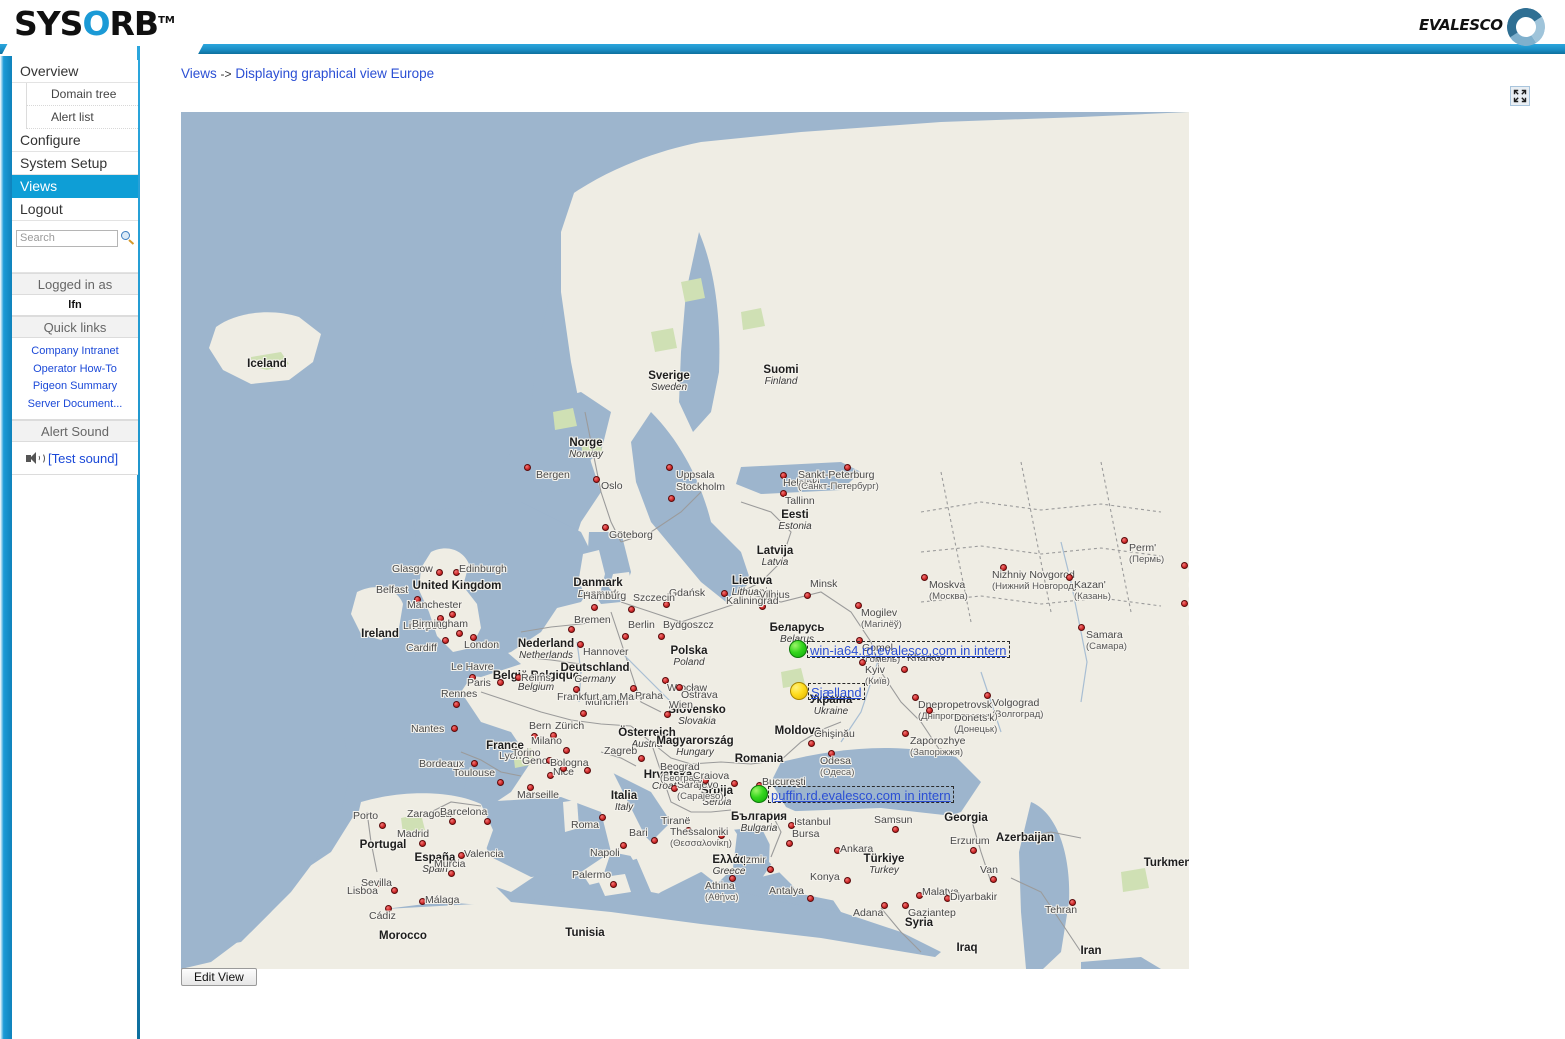 The image size is (1565, 1039). Describe the element at coordinates (861, 794) in the screenshot. I see `map-host-label: puffin.rd.evalesco.com in intern` at that location.